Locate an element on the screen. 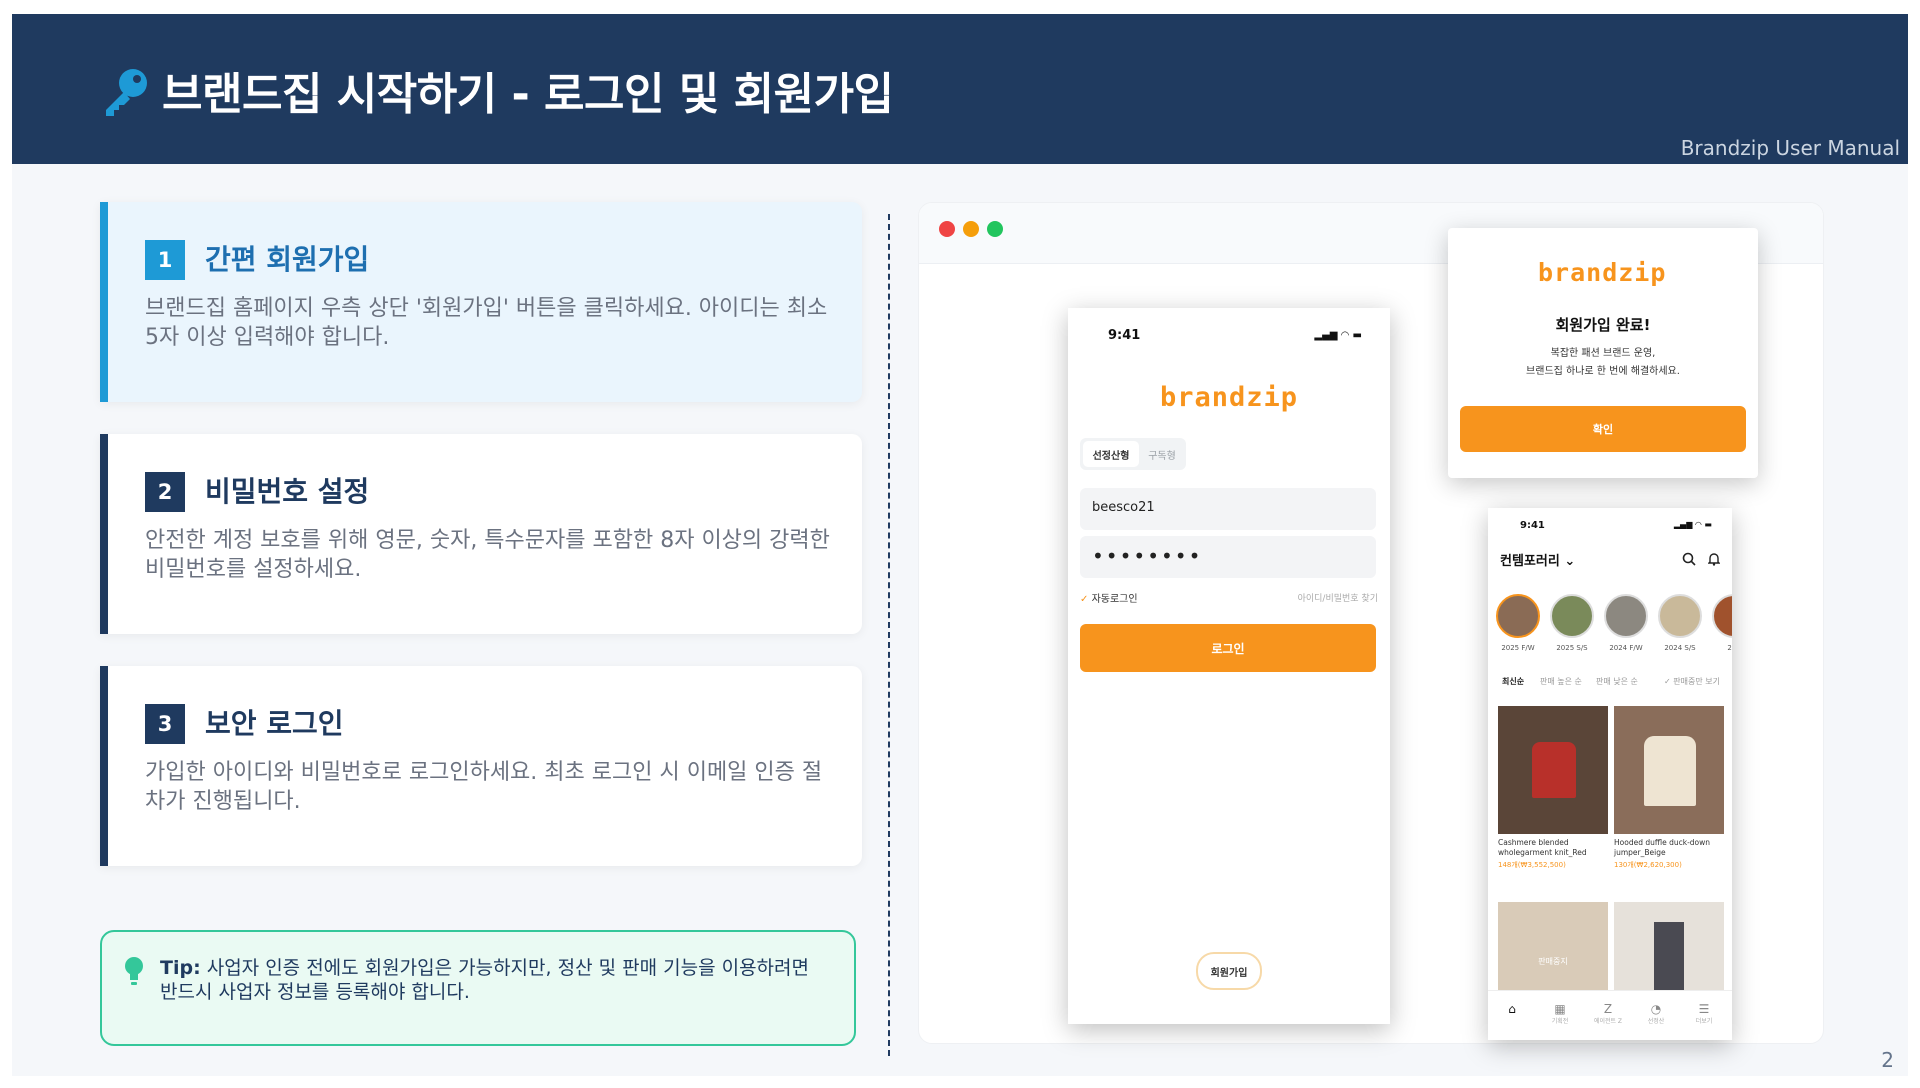 This screenshot has width=1920, height=1088. story-item: 2024 S/S is located at coordinates (1680, 623).